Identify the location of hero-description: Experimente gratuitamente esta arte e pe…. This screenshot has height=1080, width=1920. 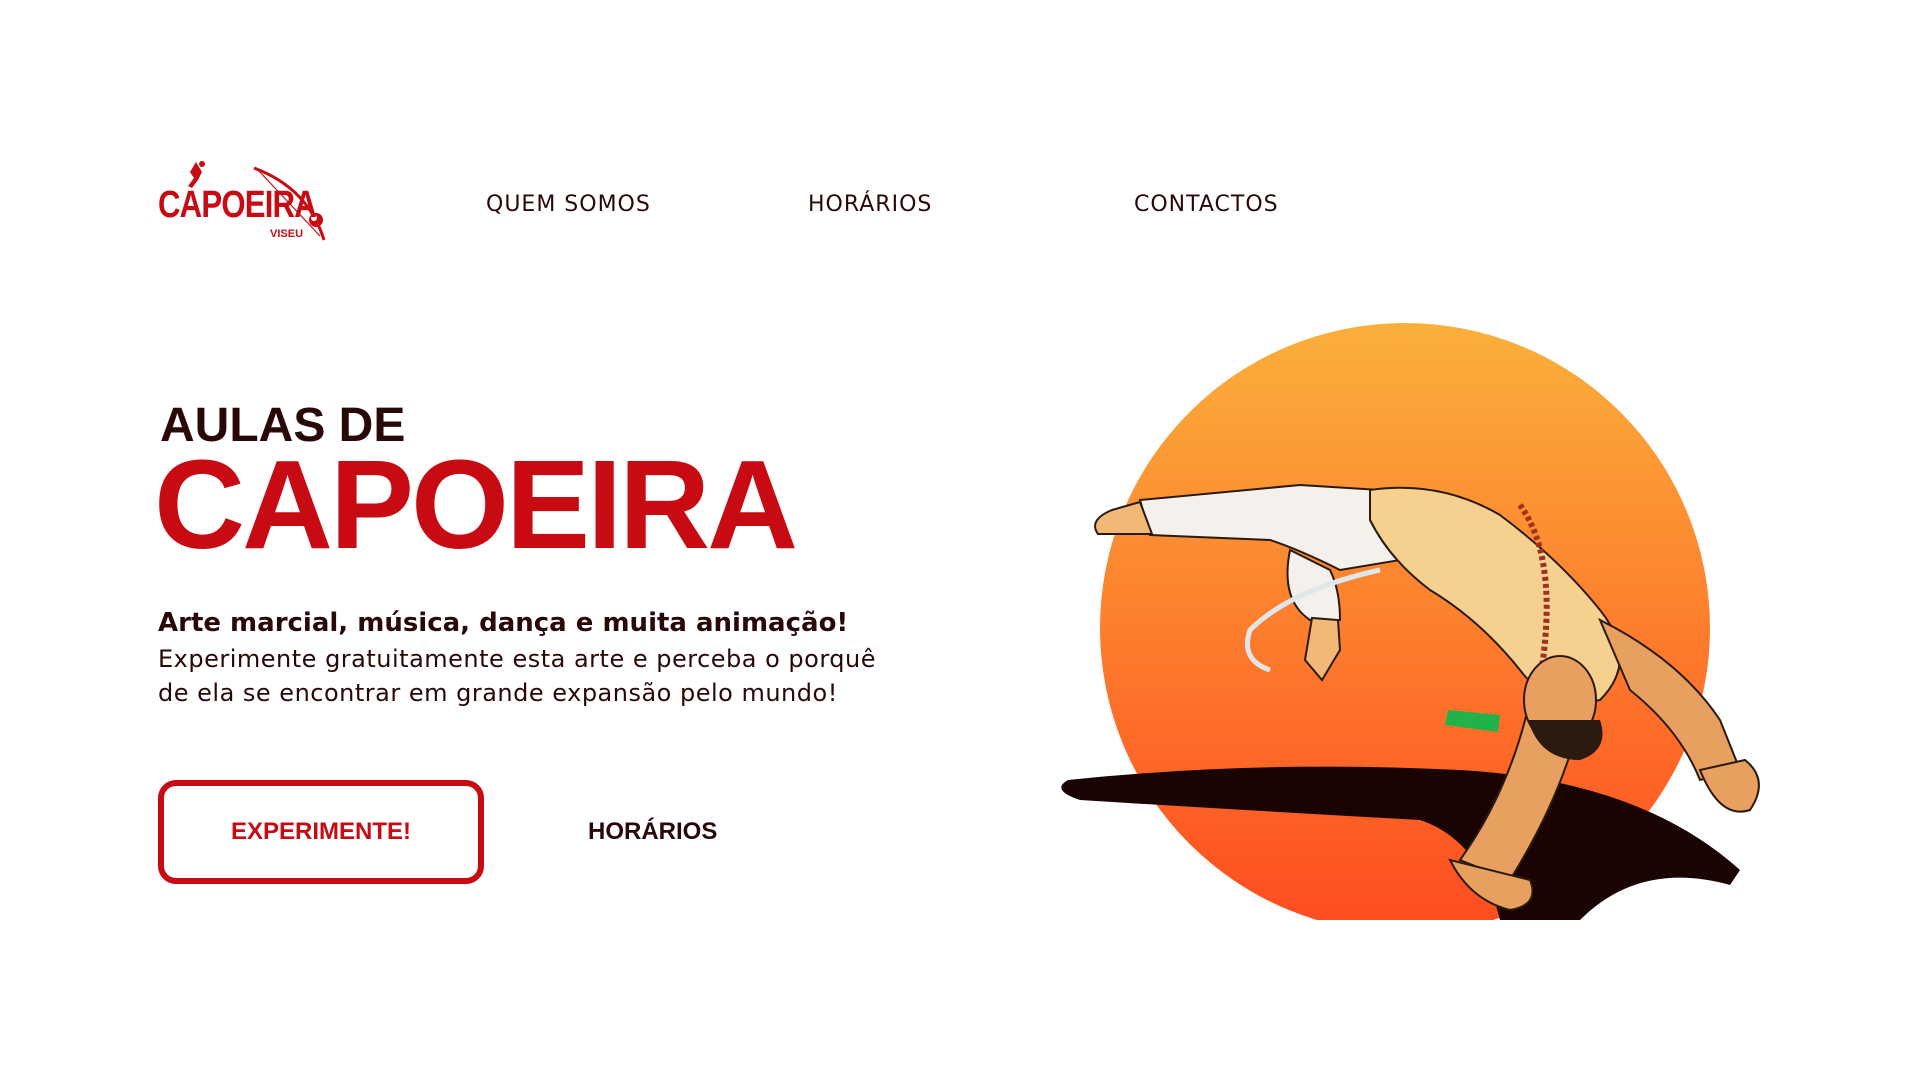
(558, 676).